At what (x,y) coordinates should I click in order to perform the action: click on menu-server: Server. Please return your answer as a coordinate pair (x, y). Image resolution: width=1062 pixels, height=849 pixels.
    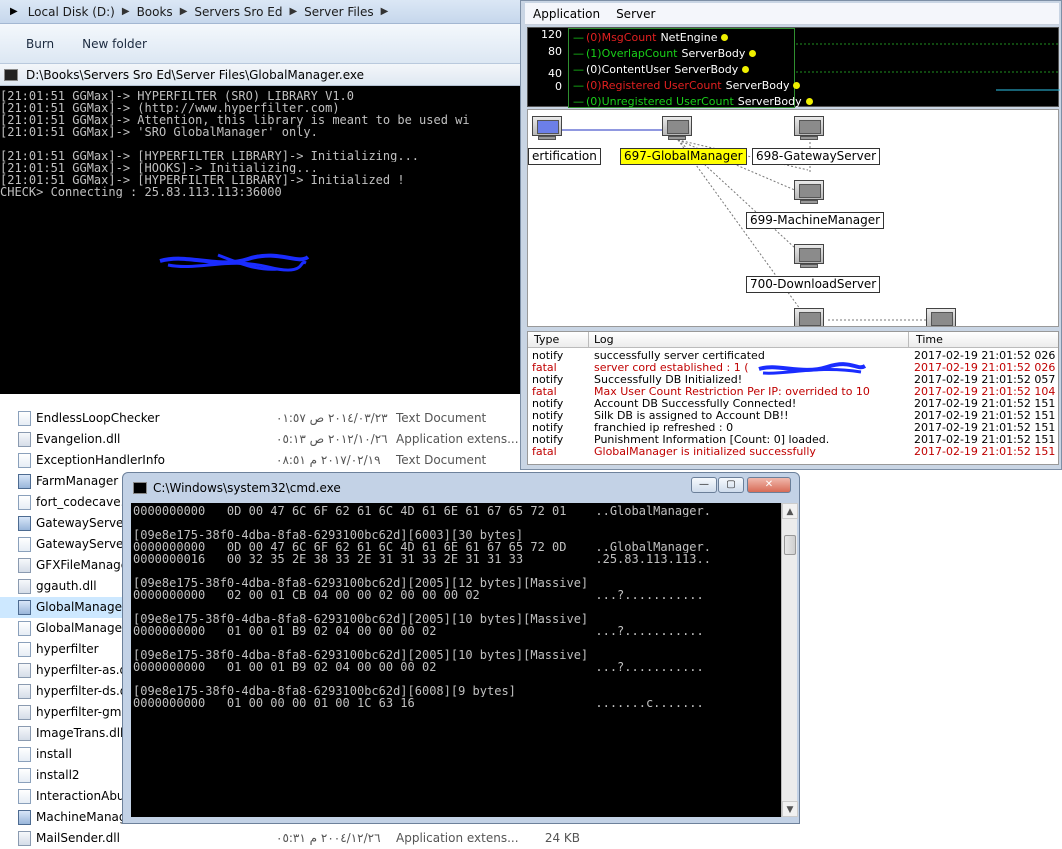
    Looking at the image, I should click on (635, 14).